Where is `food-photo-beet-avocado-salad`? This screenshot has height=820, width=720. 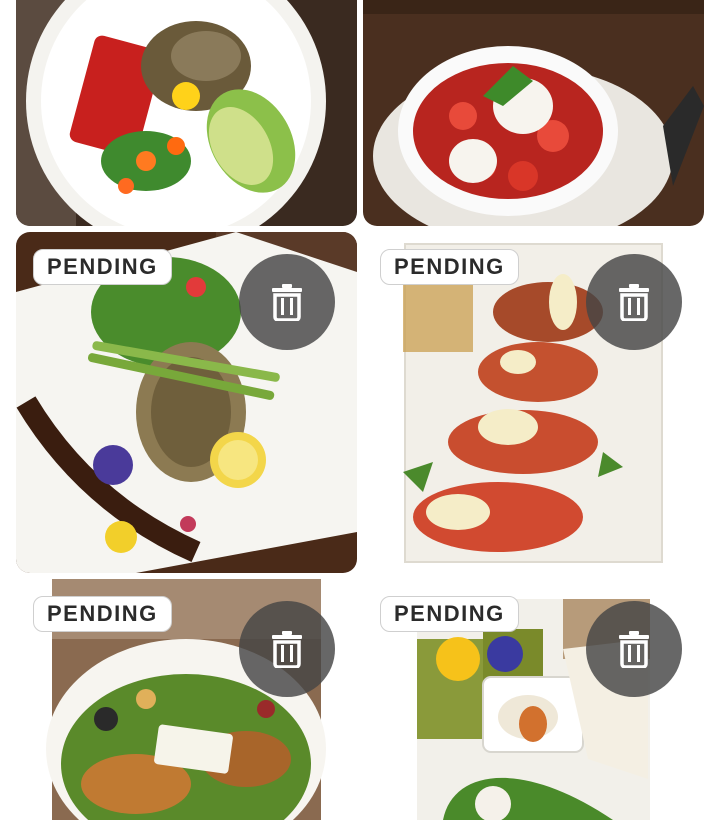 food-photo-beet-avocado-salad is located at coordinates (186, 113).